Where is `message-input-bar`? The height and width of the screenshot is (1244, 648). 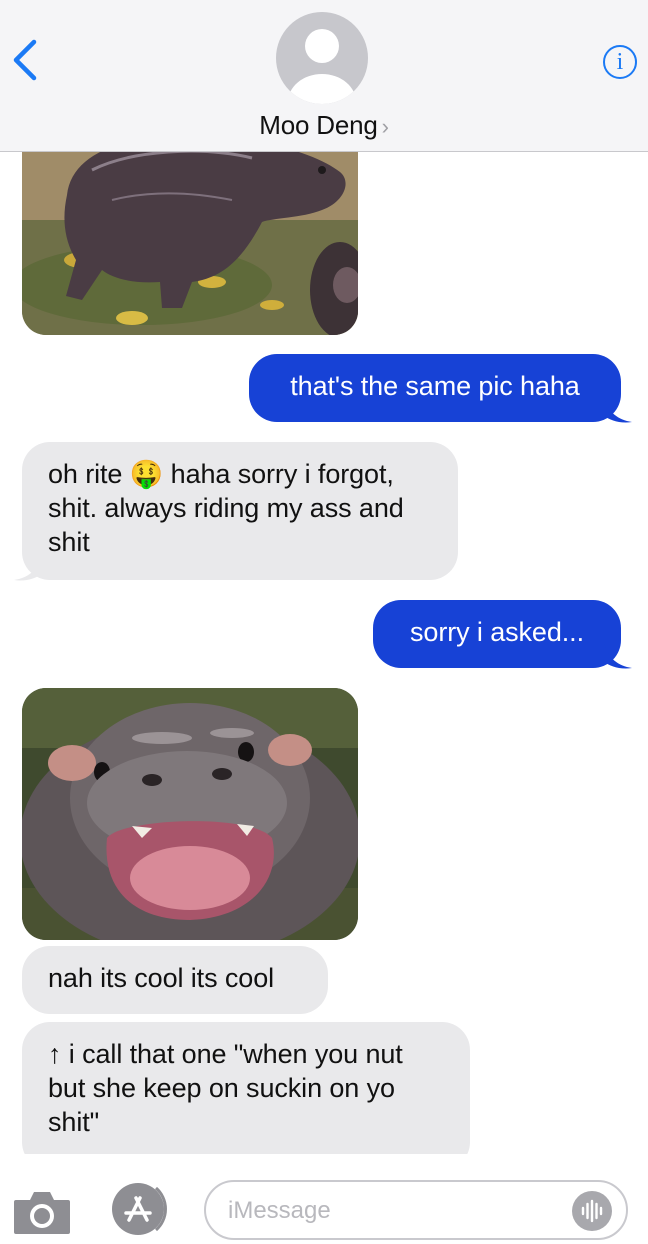 message-input-bar is located at coordinates (324, 1199).